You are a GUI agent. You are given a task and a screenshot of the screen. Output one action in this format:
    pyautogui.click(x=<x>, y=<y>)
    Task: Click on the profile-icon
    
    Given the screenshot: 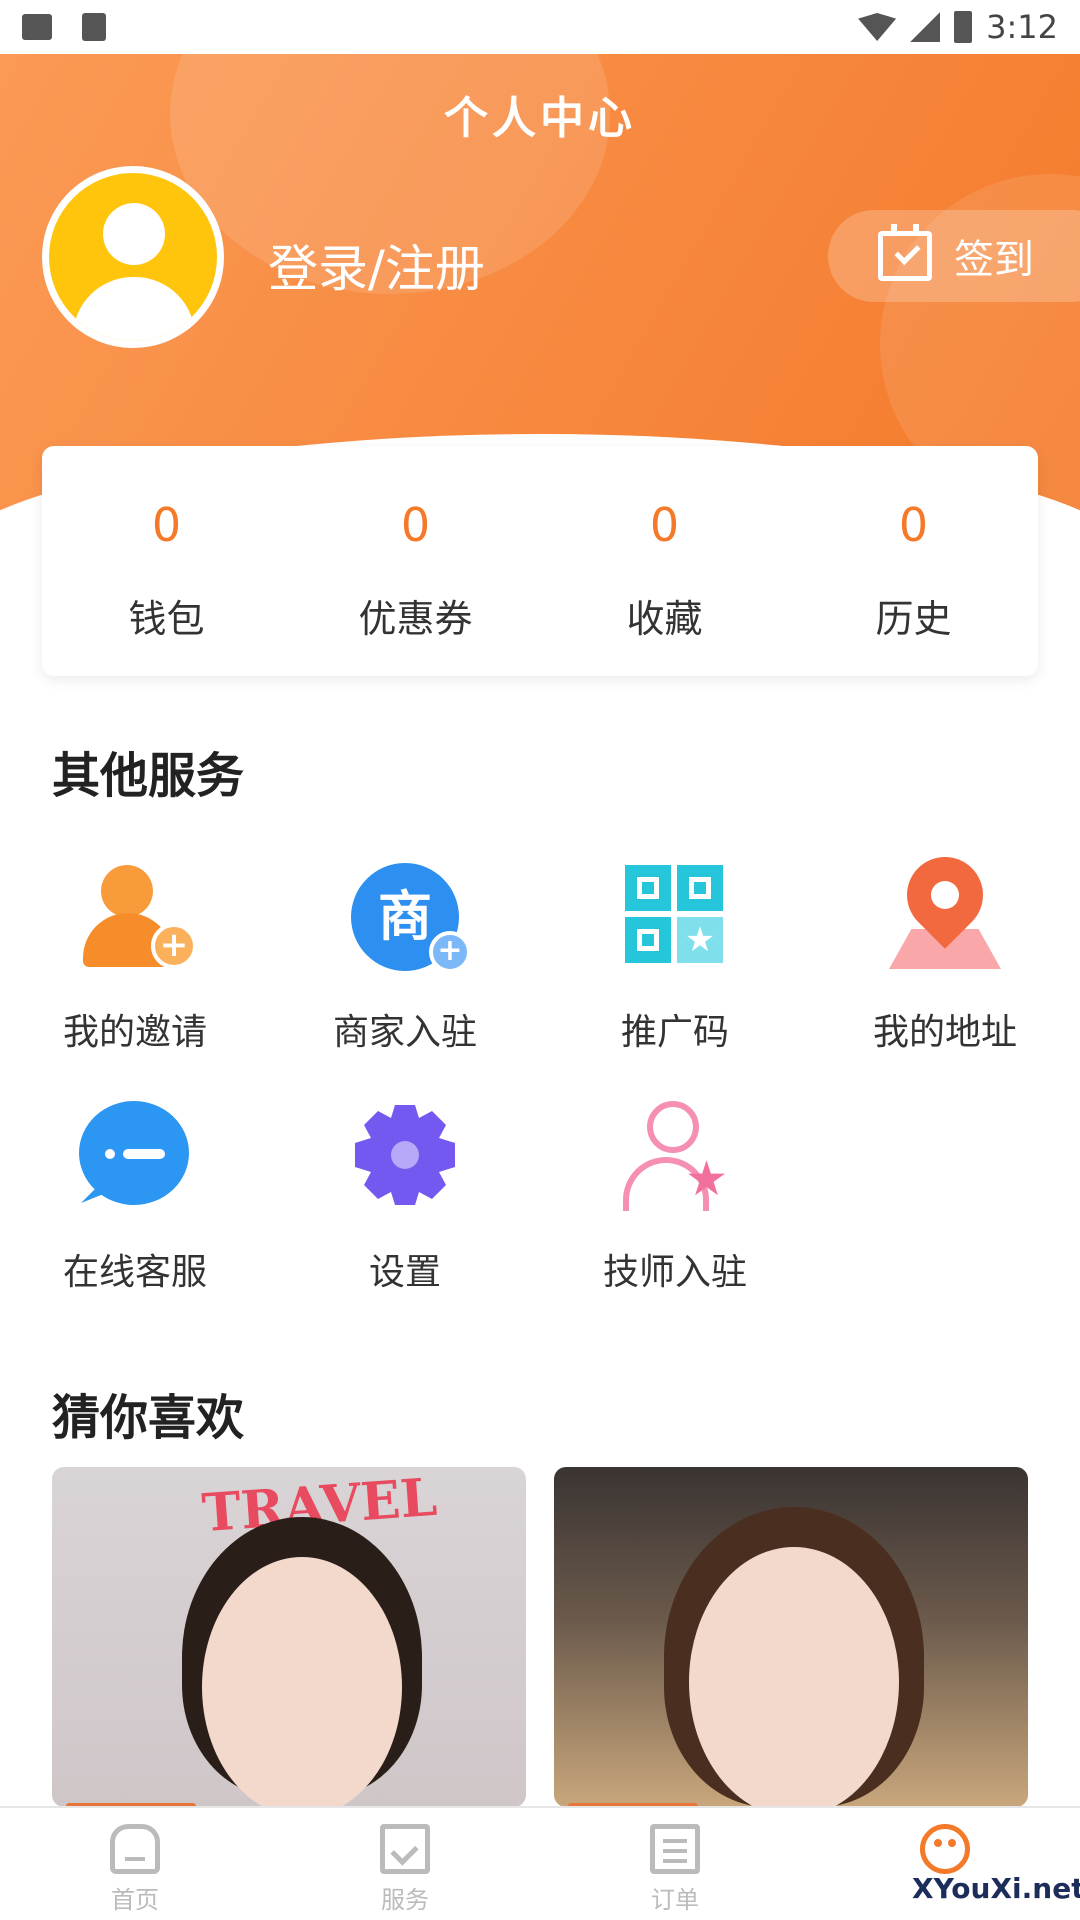 What is the action you would take?
    pyautogui.click(x=945, y=1849)
    